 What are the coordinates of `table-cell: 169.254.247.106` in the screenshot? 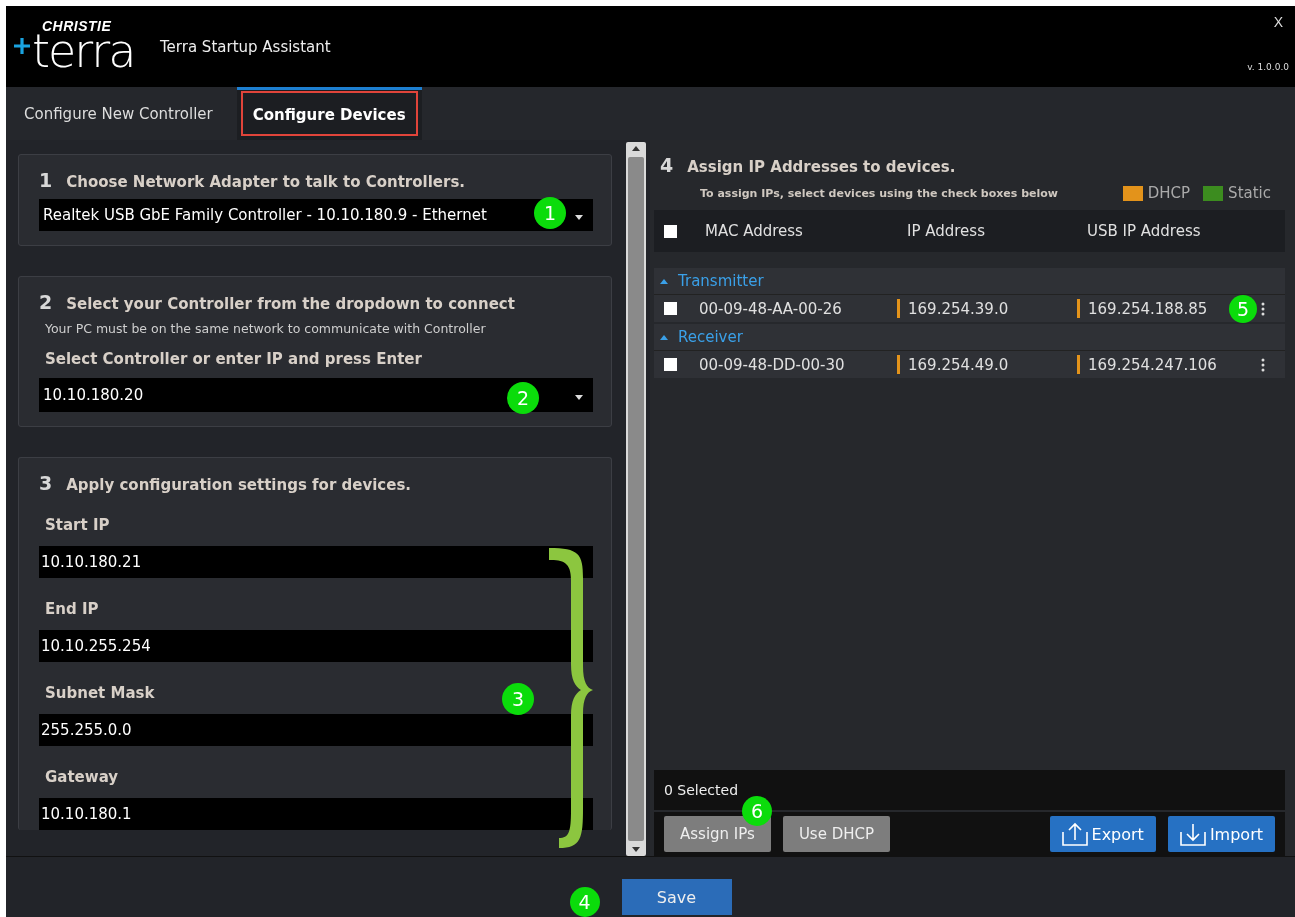 It's located at (1152, 364).